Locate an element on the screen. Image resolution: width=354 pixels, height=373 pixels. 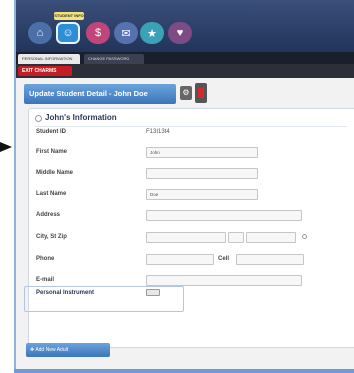
state-input is located at coordinates (236, 237).